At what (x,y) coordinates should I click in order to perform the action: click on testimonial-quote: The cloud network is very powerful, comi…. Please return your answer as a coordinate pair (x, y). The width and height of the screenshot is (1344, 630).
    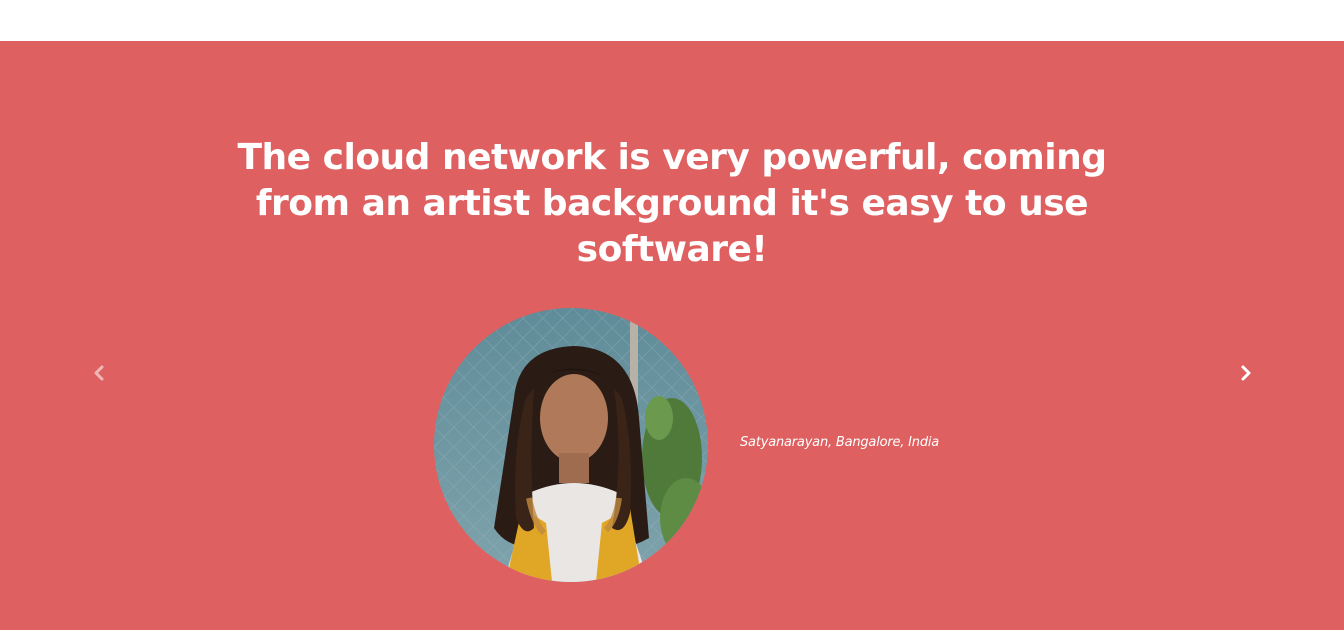
    Looking at the image, I should click on (672, 203).